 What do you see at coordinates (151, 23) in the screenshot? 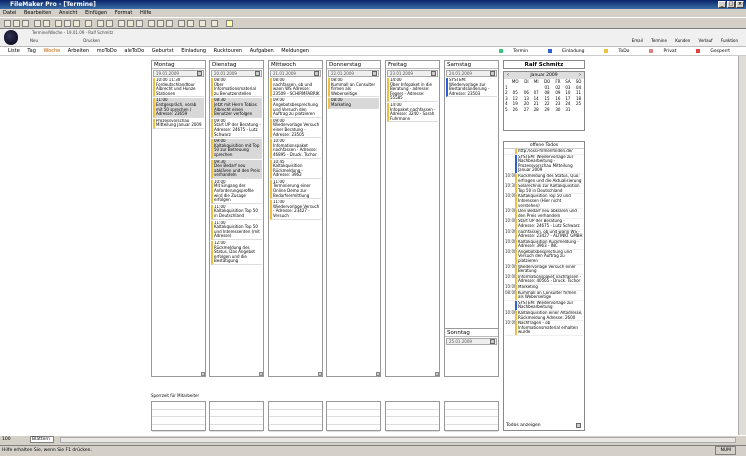
I see `align-left-icon` at bounding box center [151, 23].